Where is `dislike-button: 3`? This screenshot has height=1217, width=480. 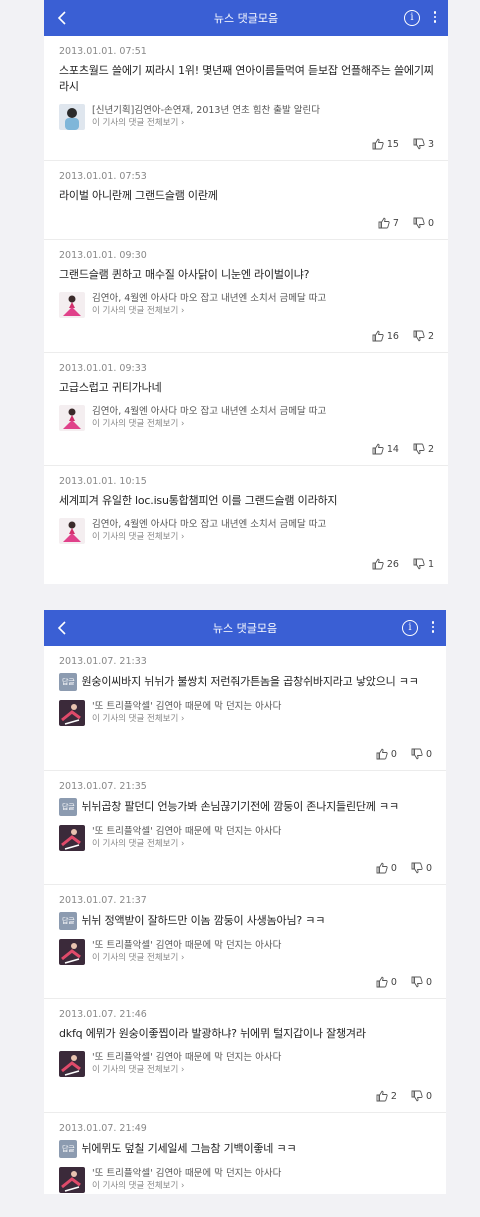
dislike-button: 3 is located at coordinates (423, 144).